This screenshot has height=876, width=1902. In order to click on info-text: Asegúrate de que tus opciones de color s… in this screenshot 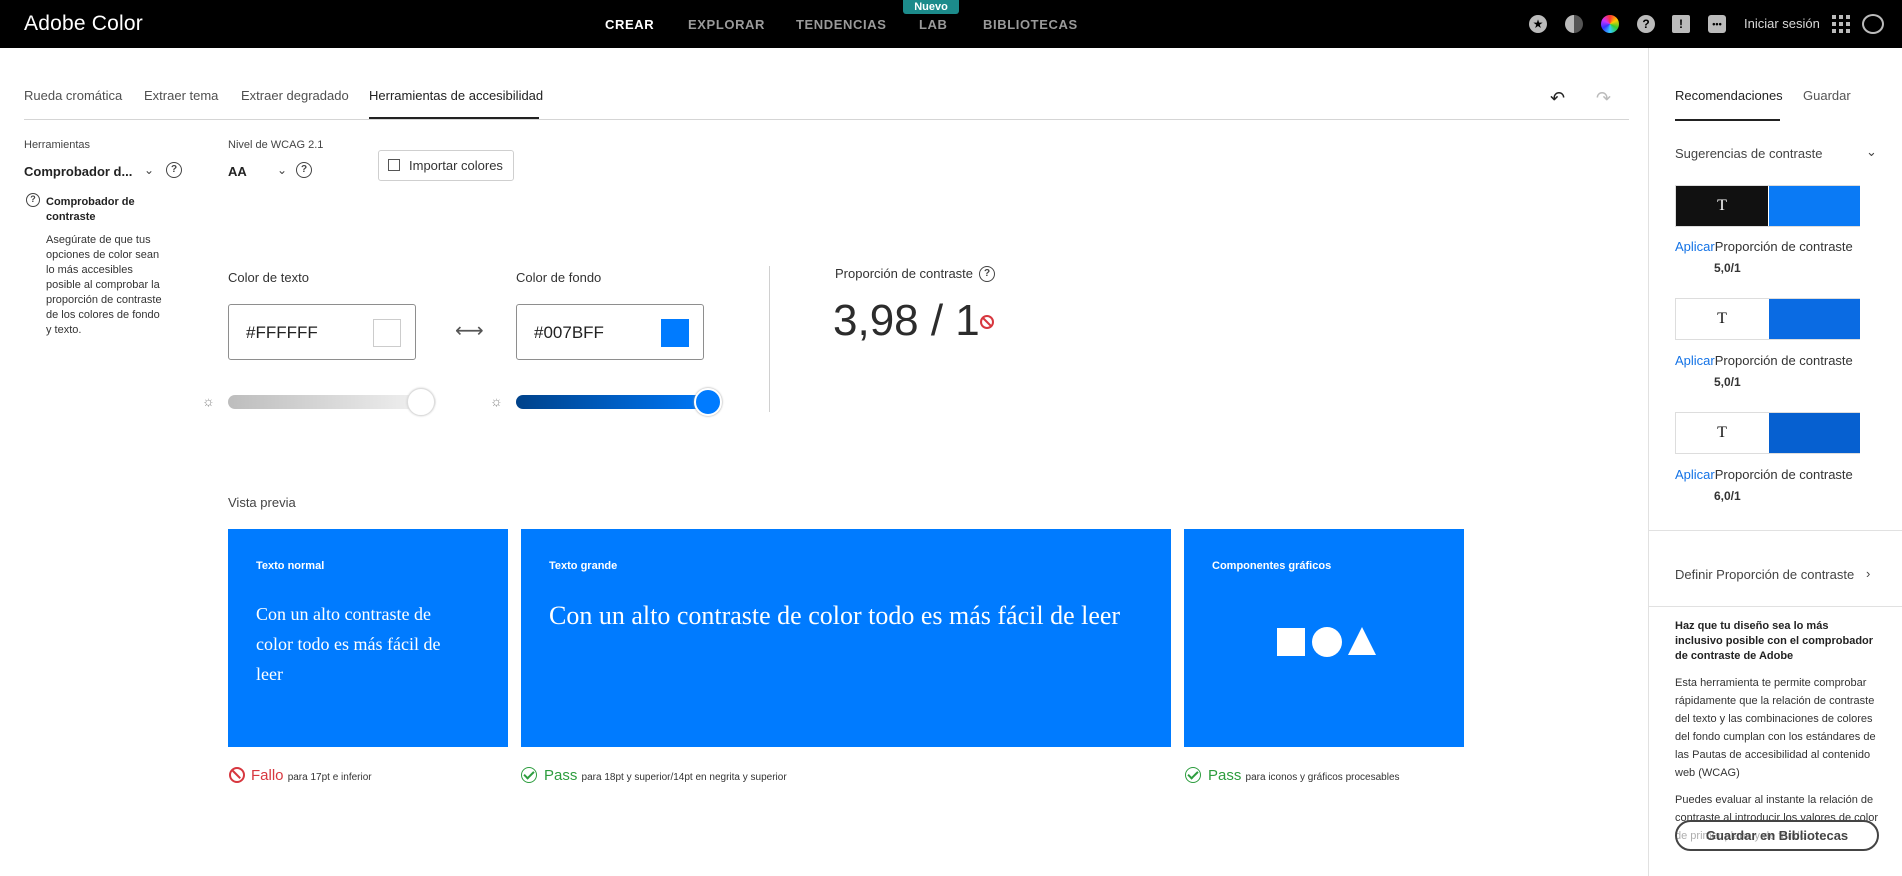, I will do `click(104, 285)`.